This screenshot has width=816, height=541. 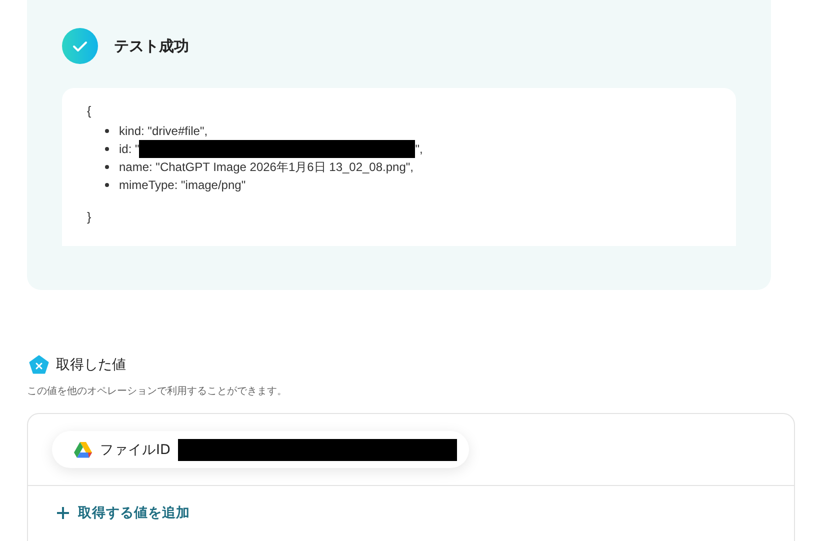 What do you see at coordinates (182, 185) in the screenshot?
I see `code-text: mimeType: "image/png"` at bounding box center [182, 185].